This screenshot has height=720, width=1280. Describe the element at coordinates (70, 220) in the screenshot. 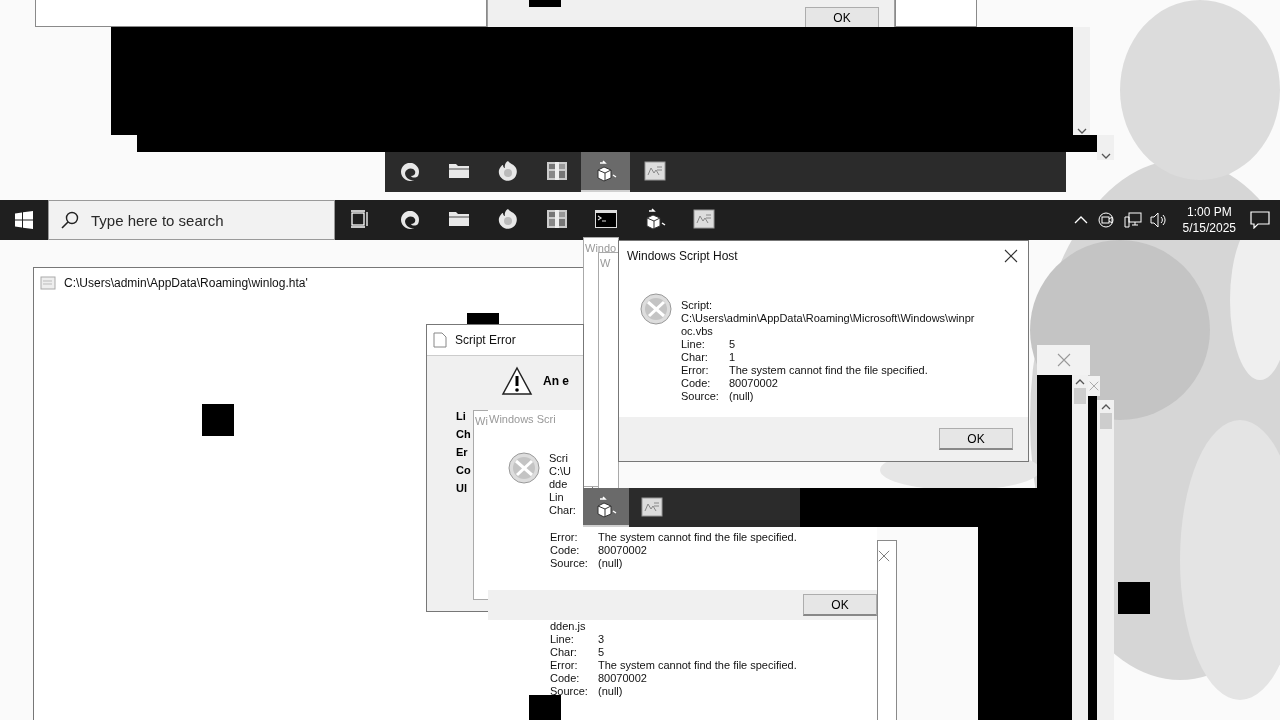

I see `search-icon` at that location.